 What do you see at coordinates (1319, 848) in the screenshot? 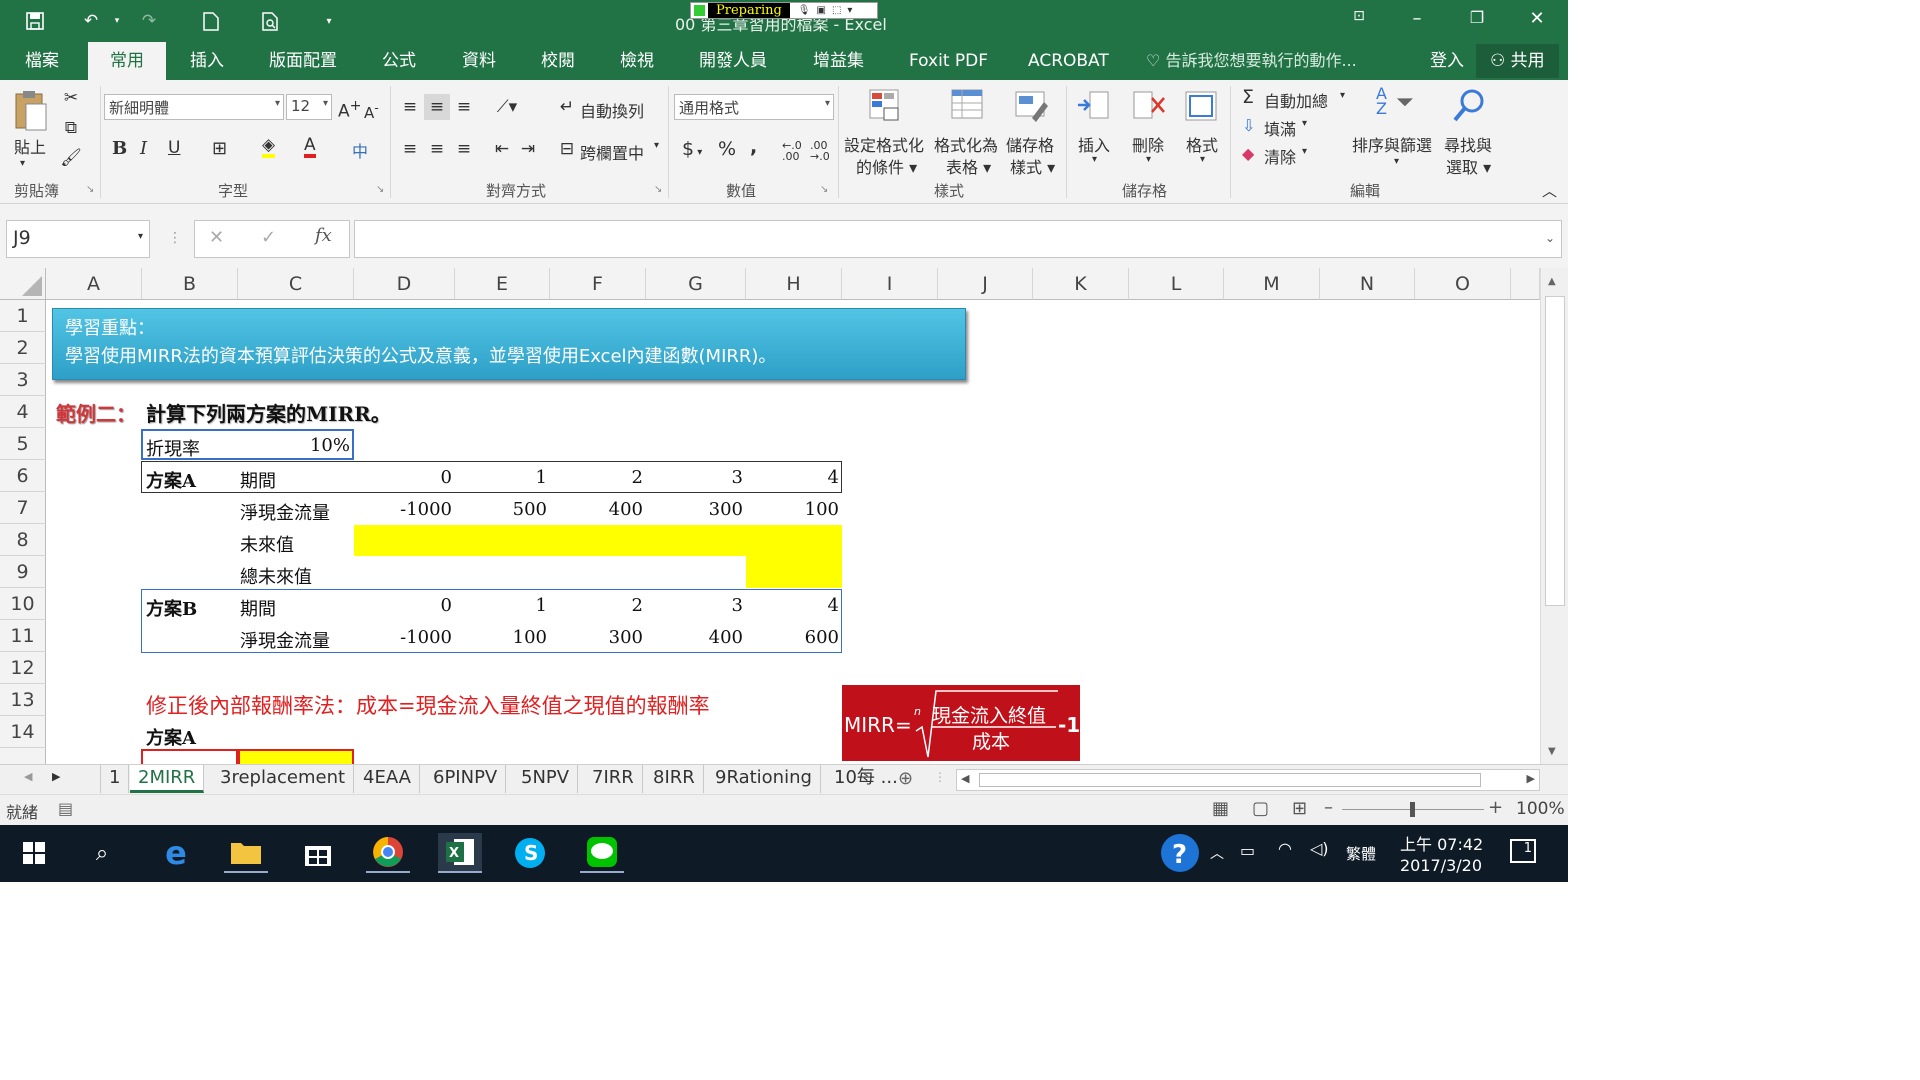
I see `volume-icon: ◁)` at bounding box center [1319, 848].